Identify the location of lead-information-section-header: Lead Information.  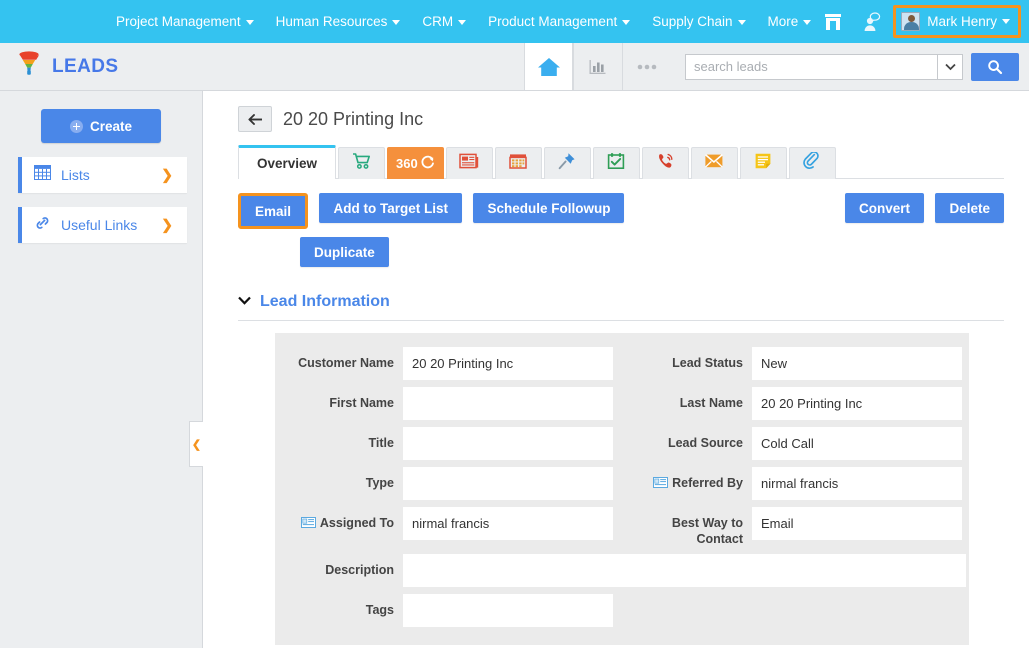
(621, 302).